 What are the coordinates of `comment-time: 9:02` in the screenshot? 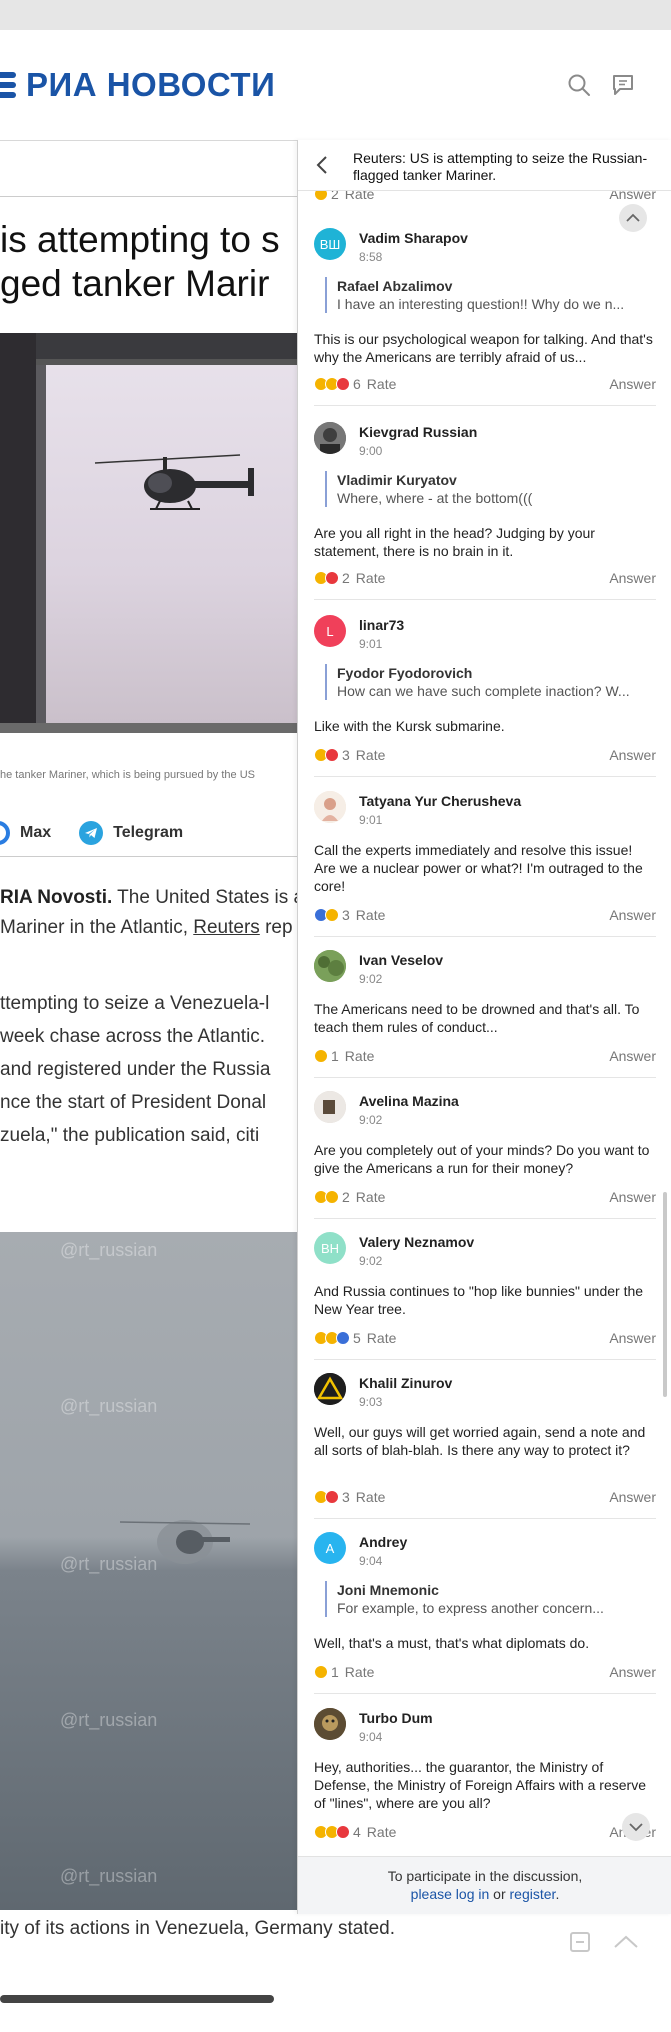 It's located at (371, 1120).